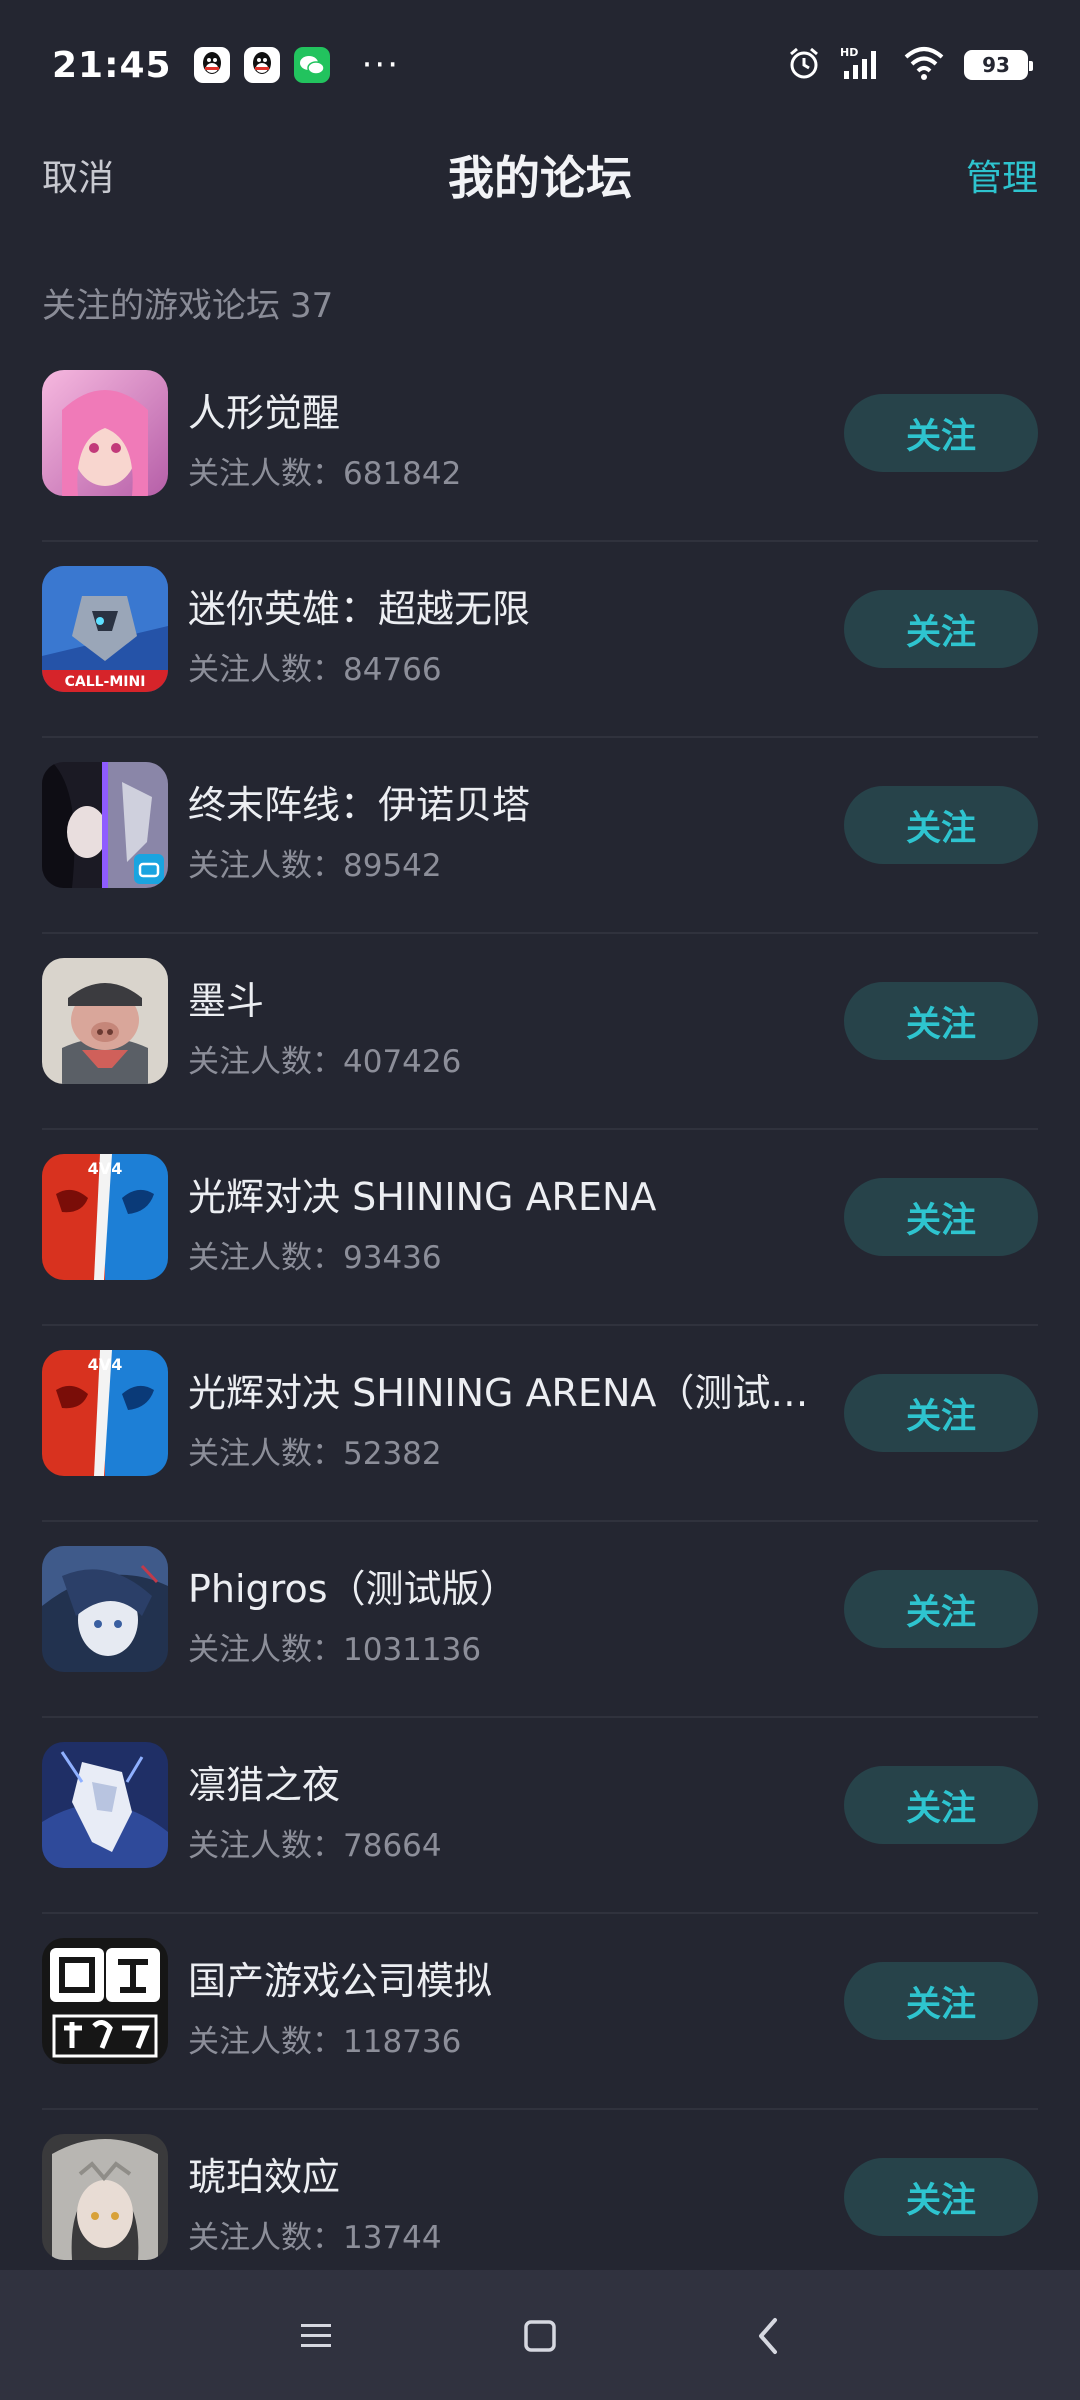 The image size is (1080, 2400). What do you see at coordinates (540, 836) in the screenshot?
I see `forum-row: 终末阵线：伊诺贝塔 关注人数：89542 关注` at bounding box center [540, 836].